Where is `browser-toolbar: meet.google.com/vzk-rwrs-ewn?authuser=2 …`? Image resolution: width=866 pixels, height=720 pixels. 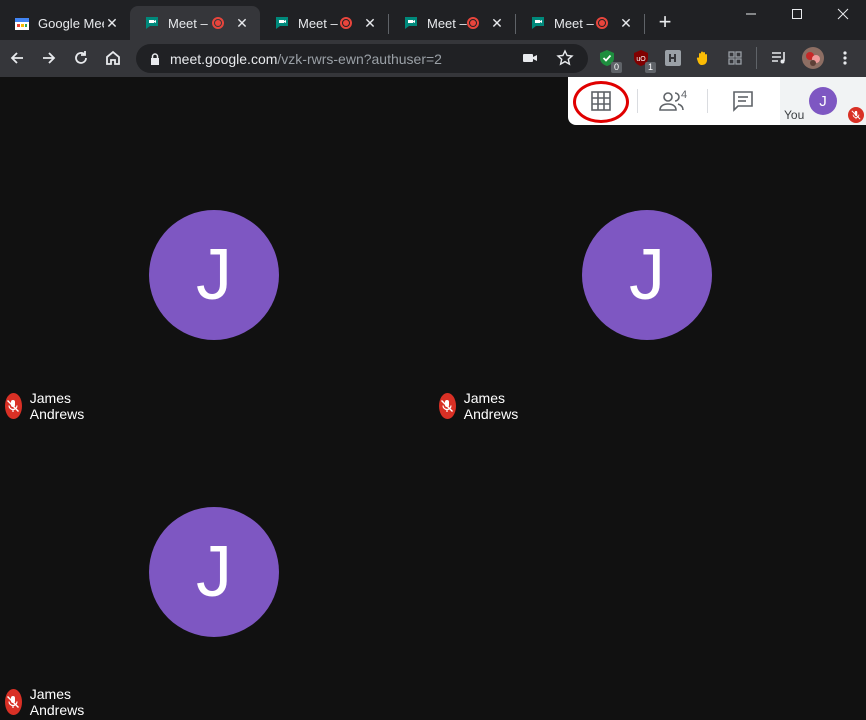 browser-toolbar: meet.google.com/vzk-rwrs-ewn?authuser=2 … is located at coordinates (433, 58).